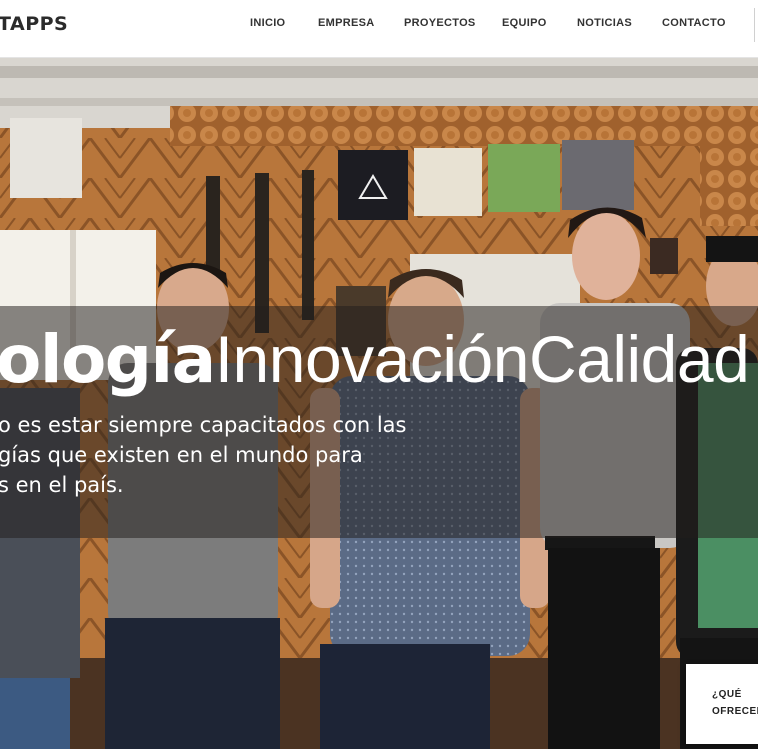  What do you see at coordinates (604, 23) in the screenshot?
I see `nav-noticias: NOTICIAS` at bounding box center [604, 23].